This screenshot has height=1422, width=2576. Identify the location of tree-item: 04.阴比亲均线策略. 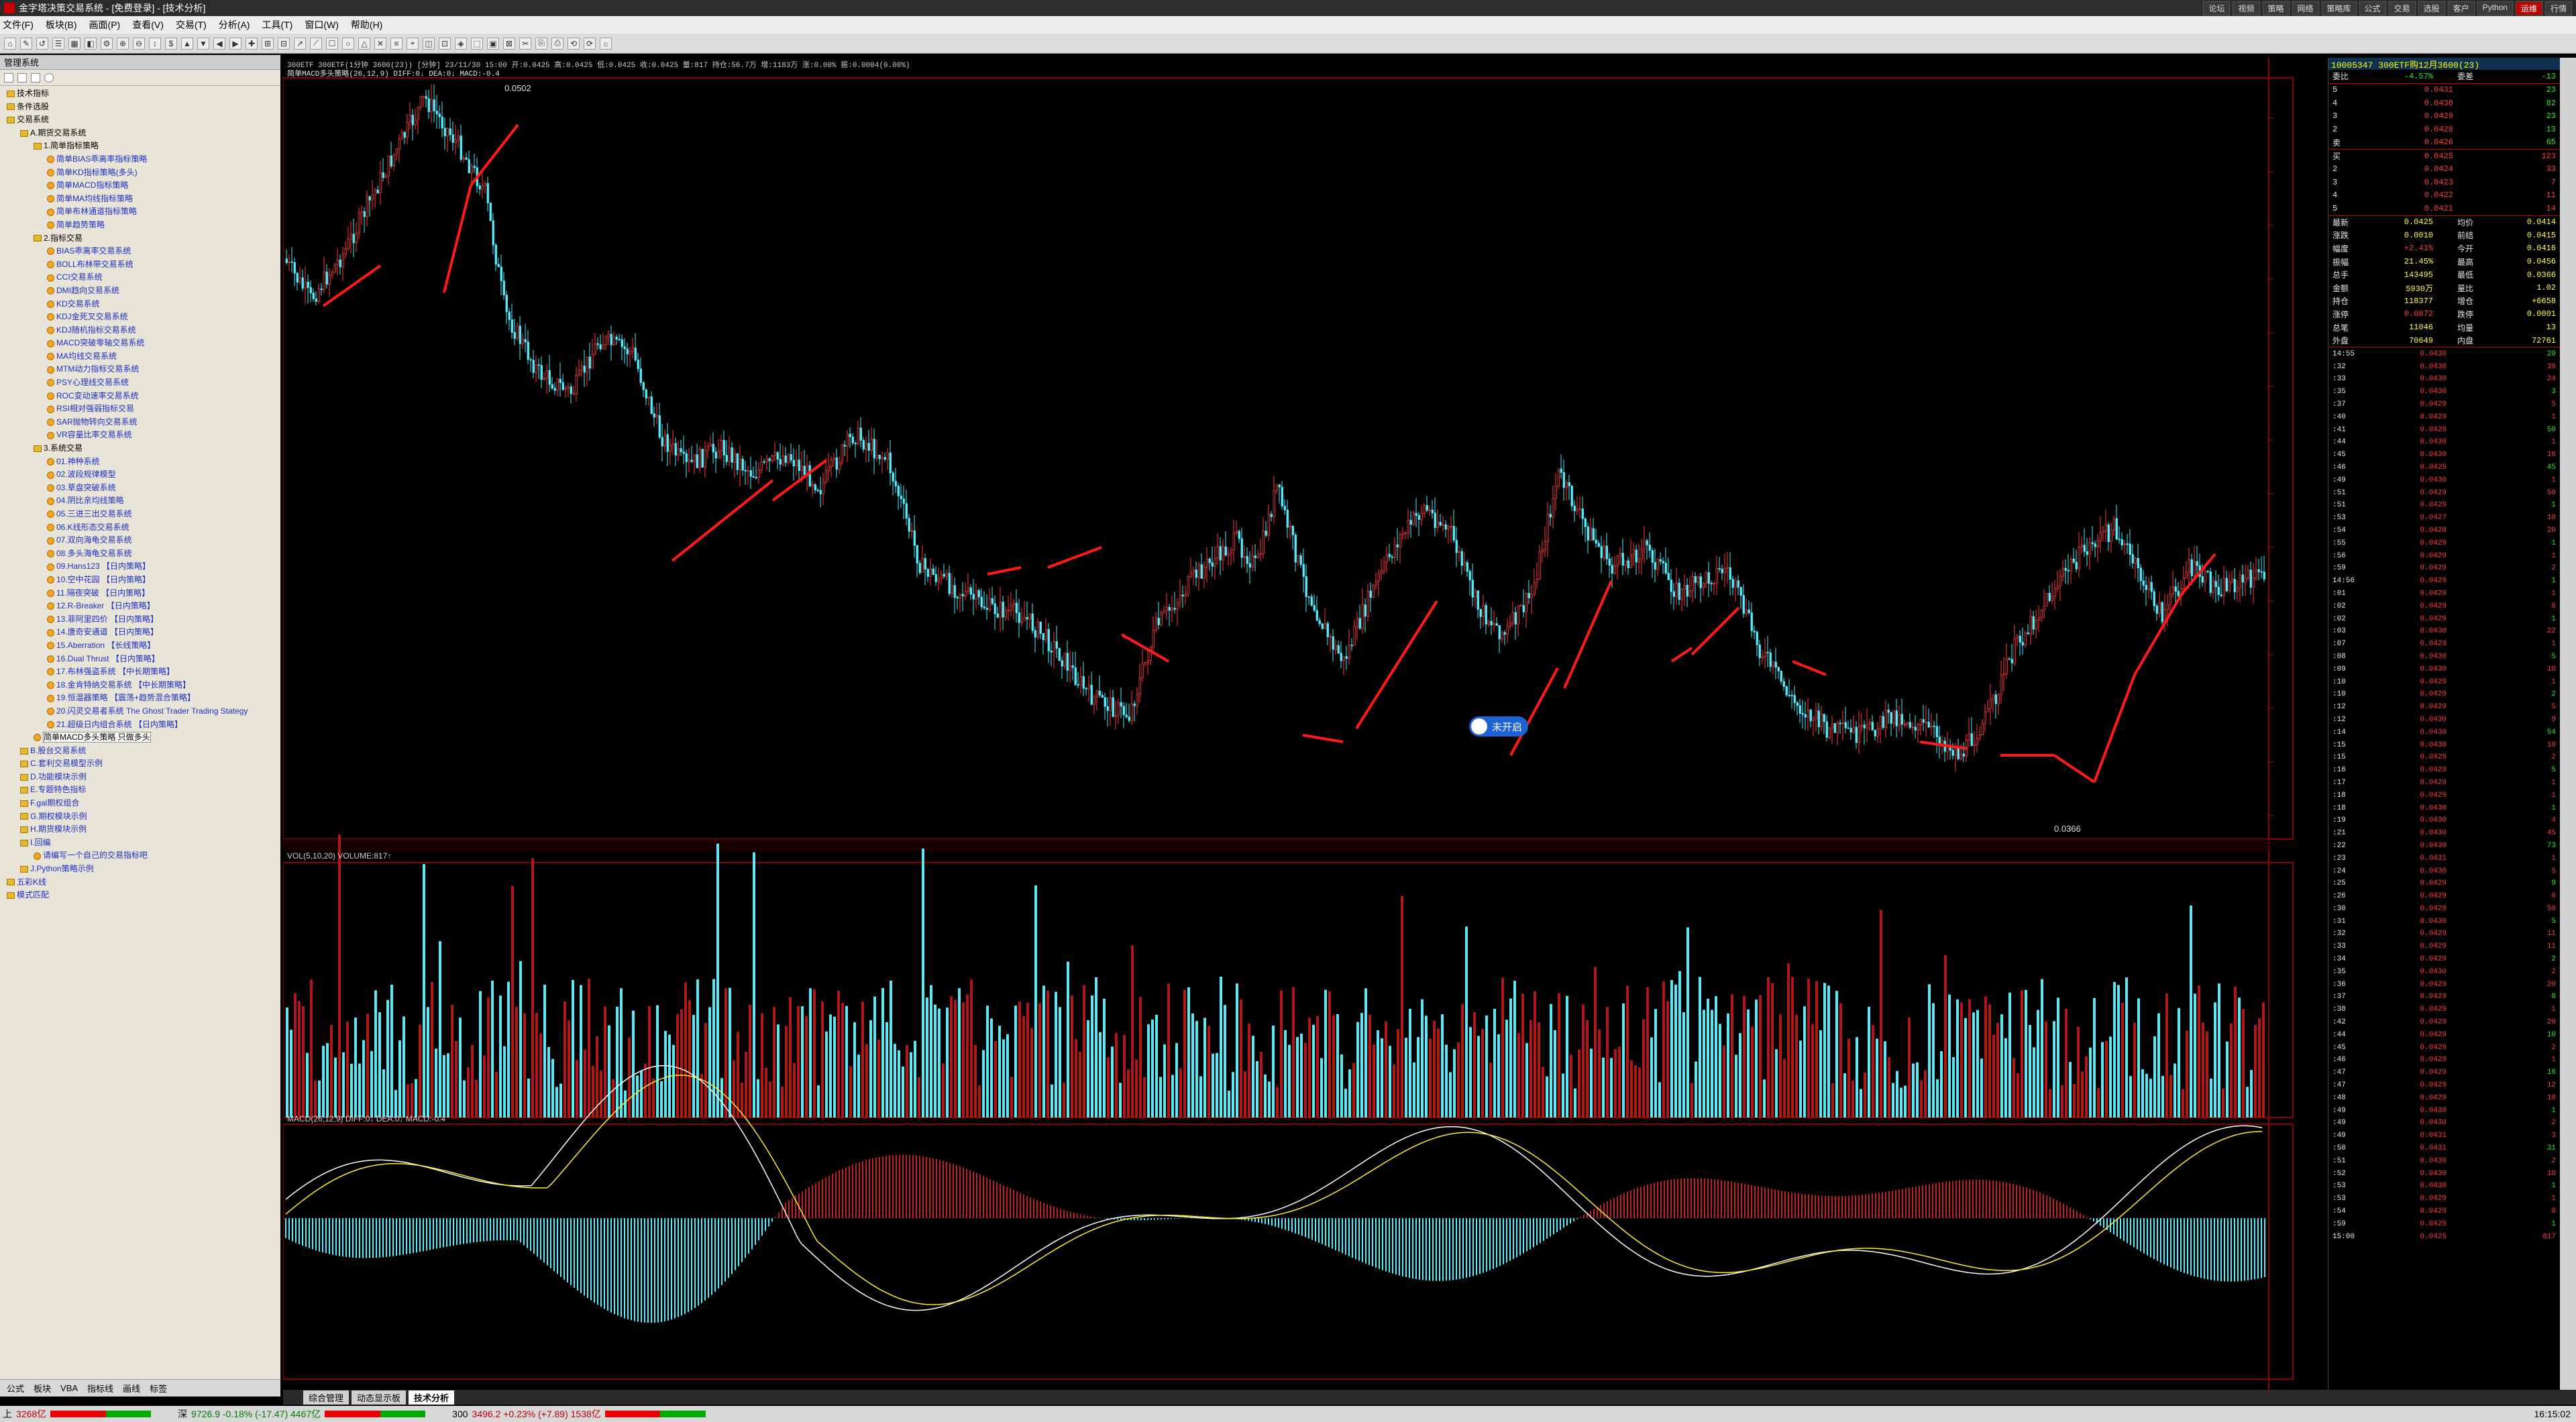
(140, 501).